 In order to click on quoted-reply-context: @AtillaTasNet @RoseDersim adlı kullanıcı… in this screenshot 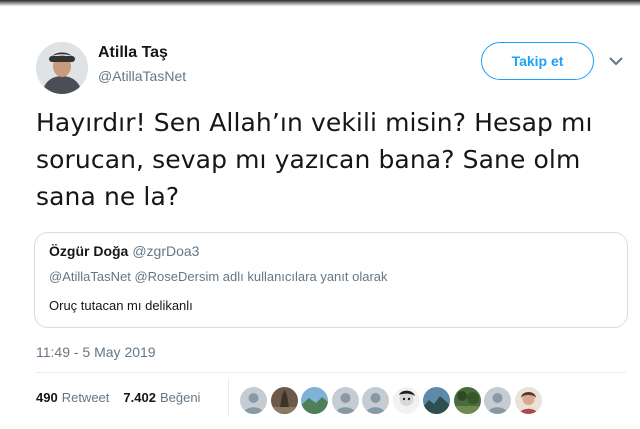, I will do `click(218, 276)`.